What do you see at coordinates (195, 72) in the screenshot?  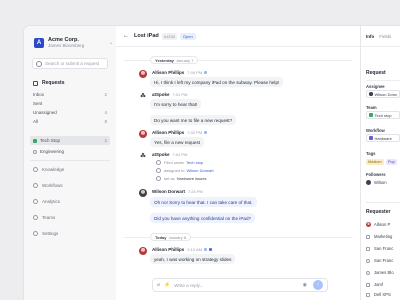 I see `message-time: 7:00 PM` at bounding box center [195, 72].